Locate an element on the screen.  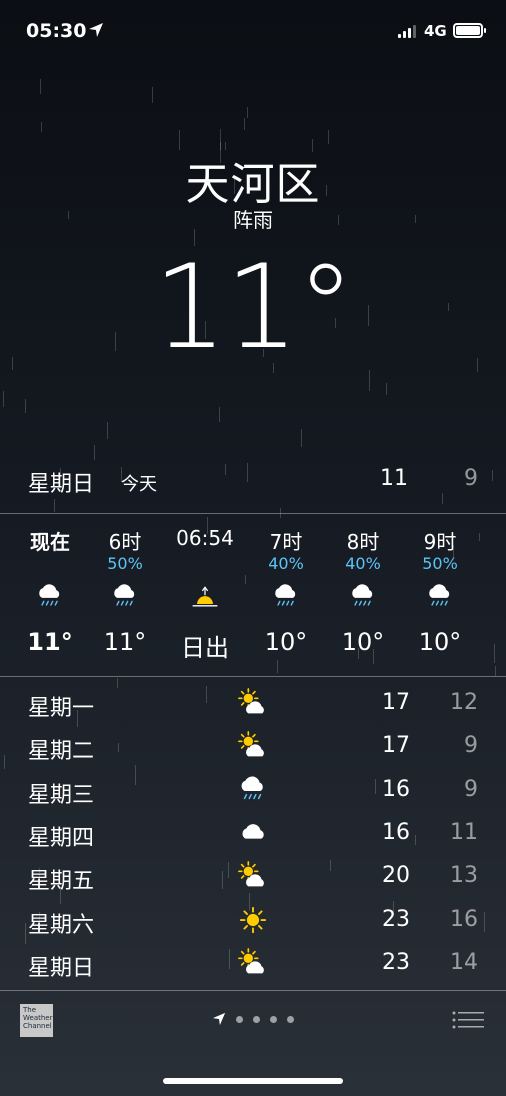
today-day: 星期日 is located at coordinates (61, 484).